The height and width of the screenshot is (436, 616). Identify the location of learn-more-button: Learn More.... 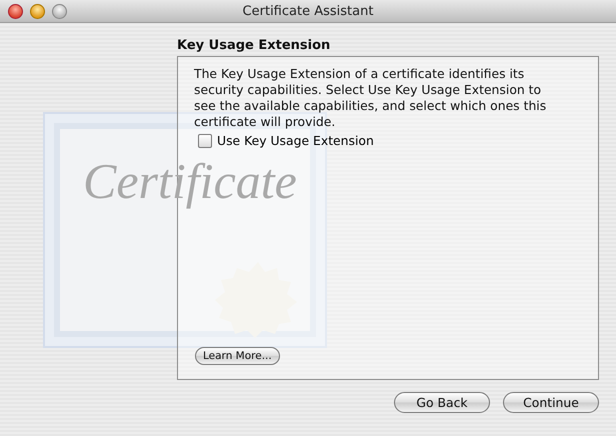
(237, 356).